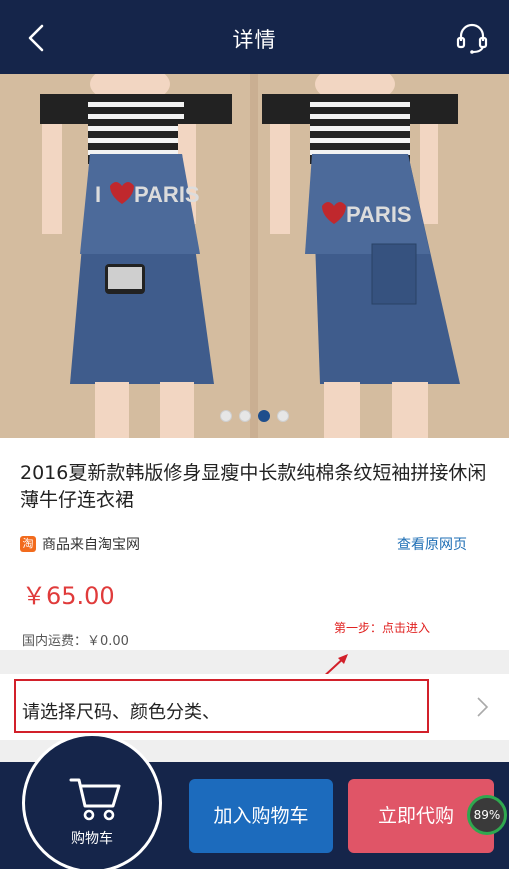  I want to click on spec-selector: 请选择尺码、颜色分类、, so click(254, 707).